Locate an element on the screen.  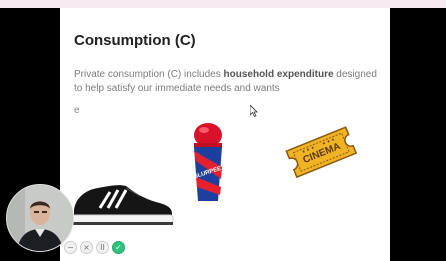
cinema-ticket-image: CINEMA ★ ★ ★ ★ ★ ★ is located at coordinates (321, 152).